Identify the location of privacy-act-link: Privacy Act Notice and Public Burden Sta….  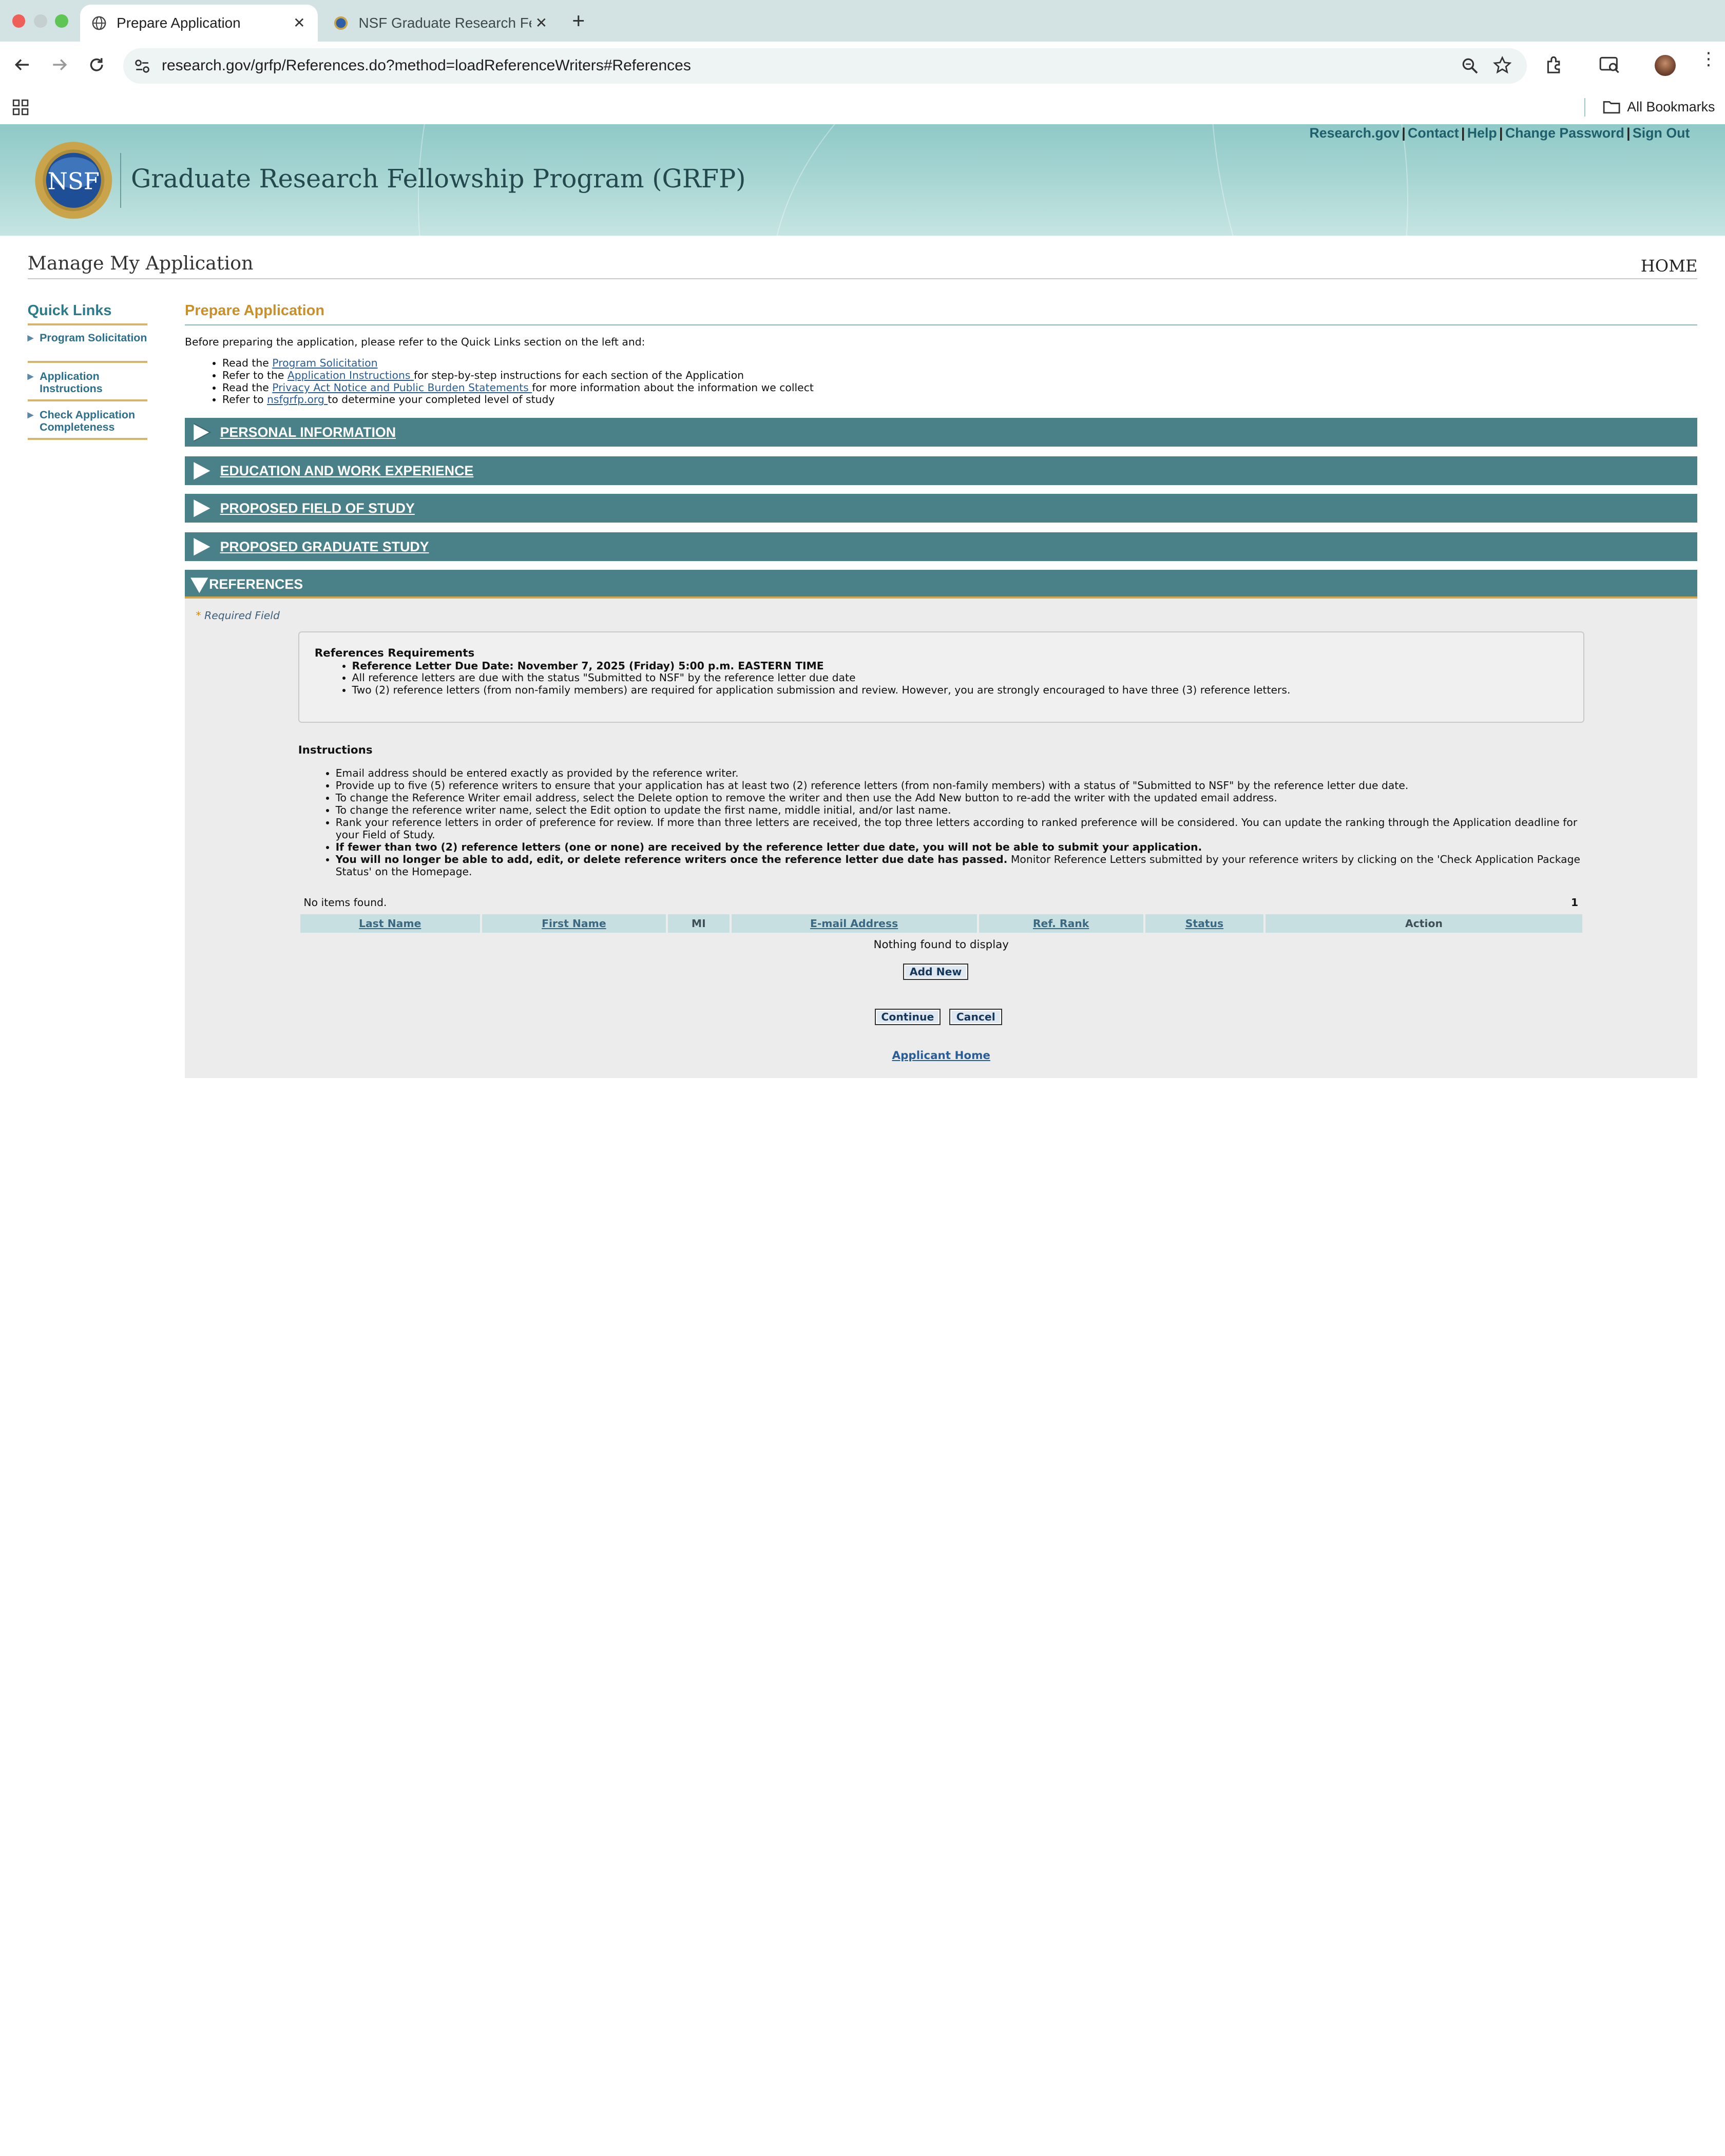
(402, 387).